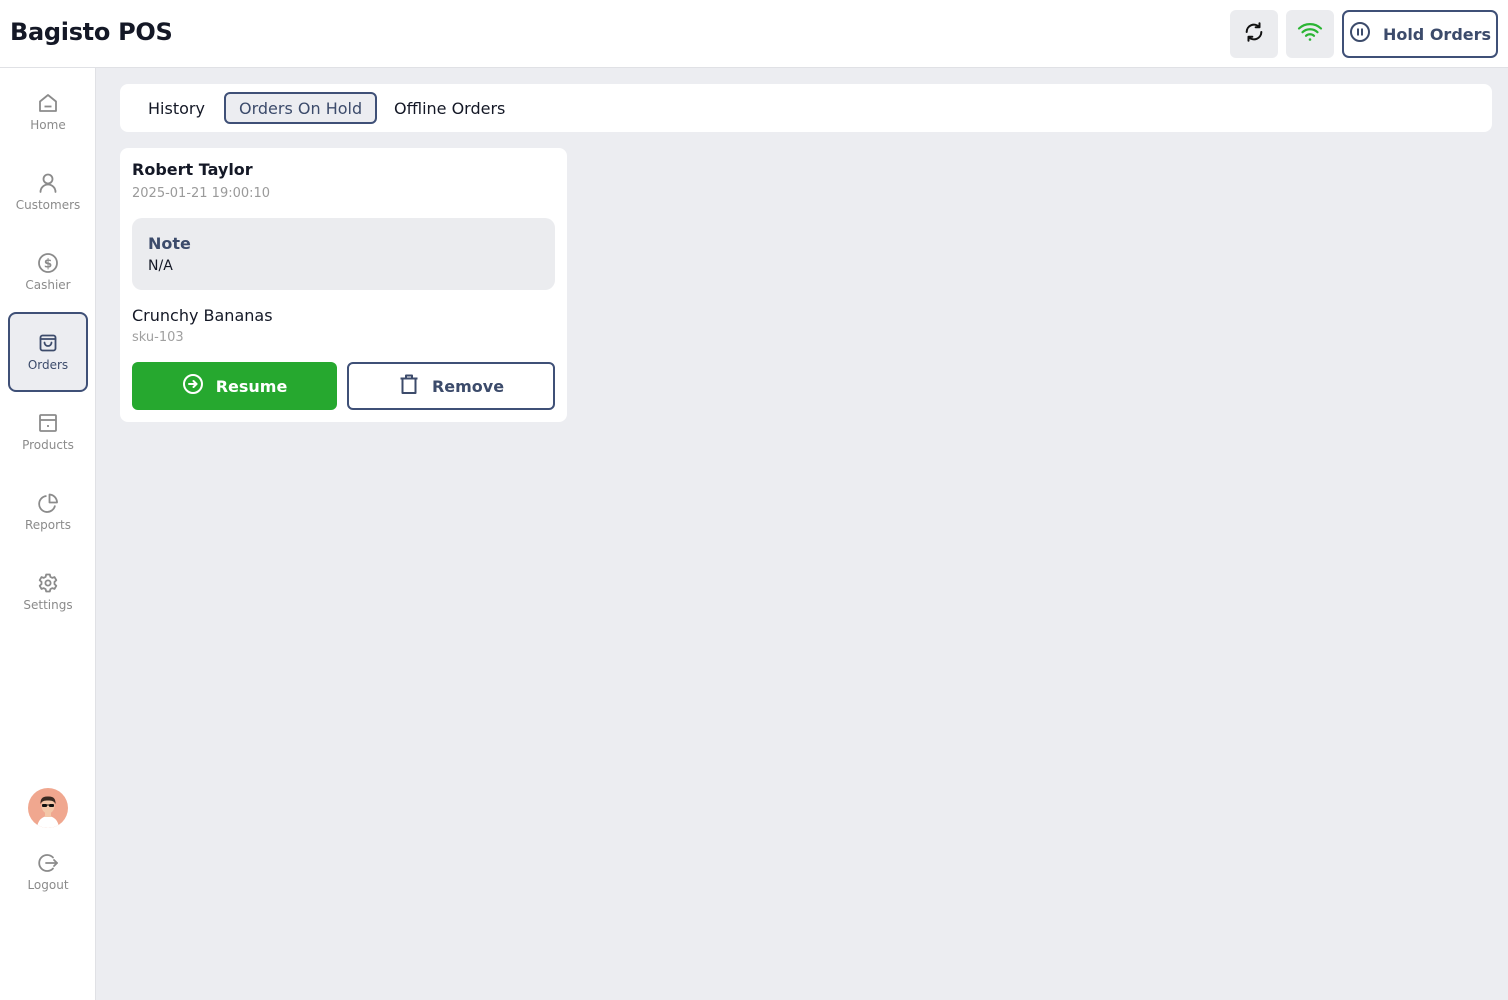 The image size is (1508, 1000). Describe the element at coordinates (48, 103) in the screenshot. I see `home-icon` at that location.